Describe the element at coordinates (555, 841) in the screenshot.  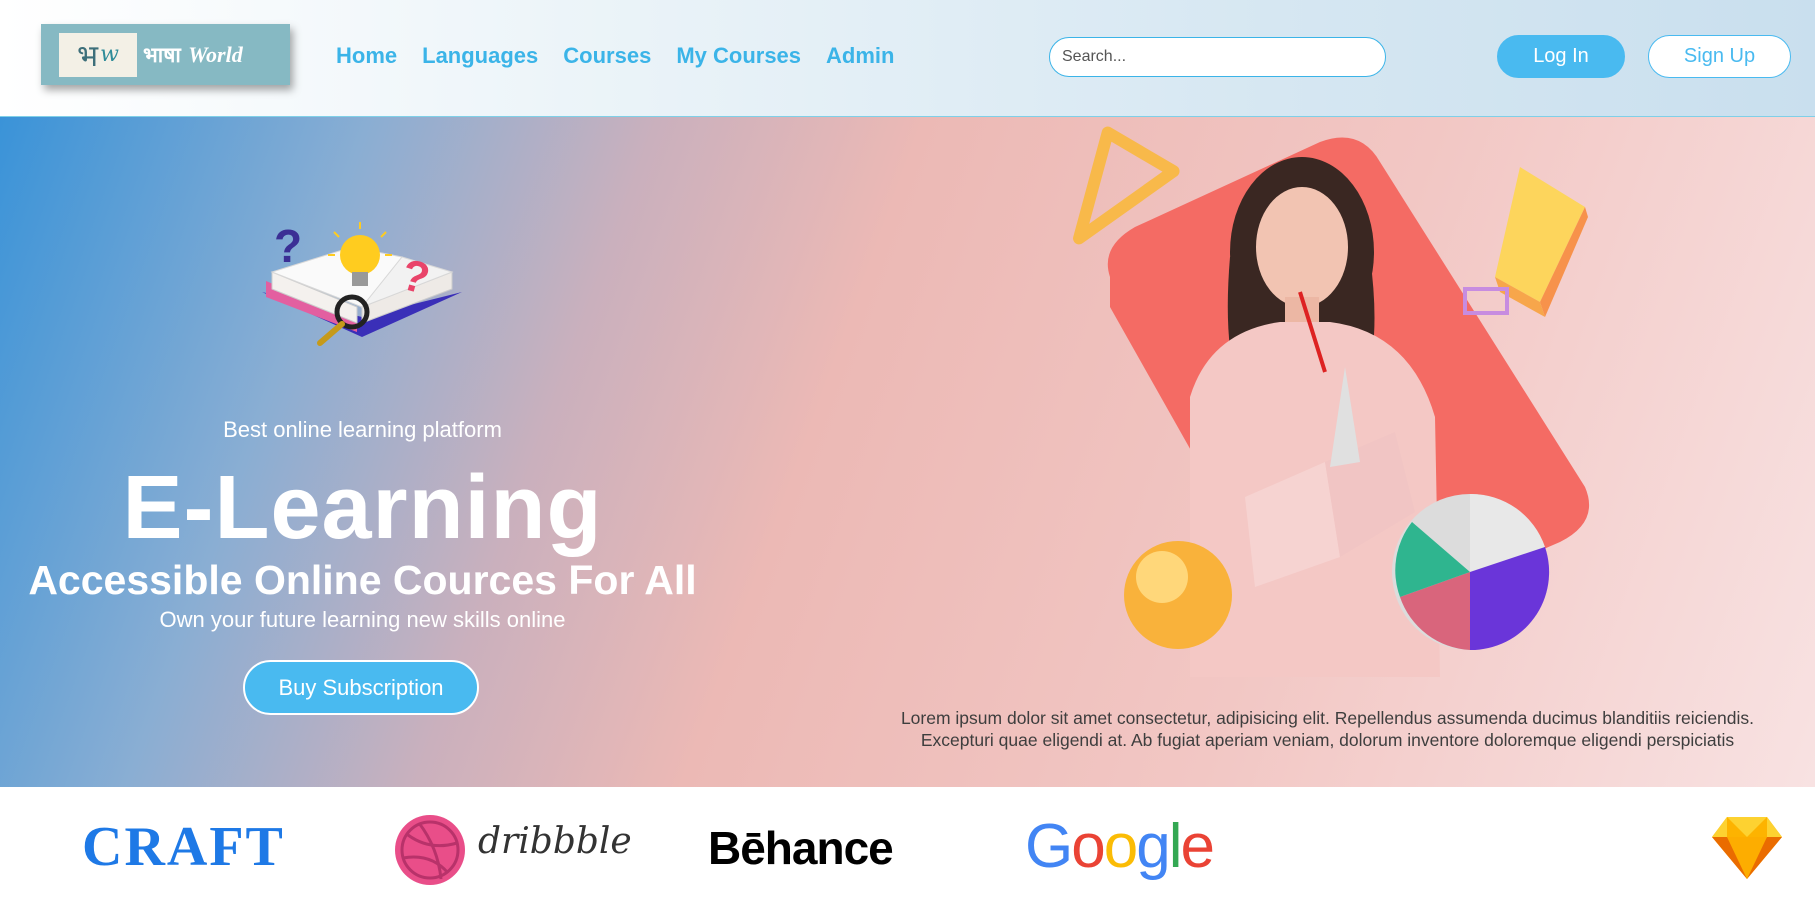
I see `dribbble-logo: dribbble` at that location.